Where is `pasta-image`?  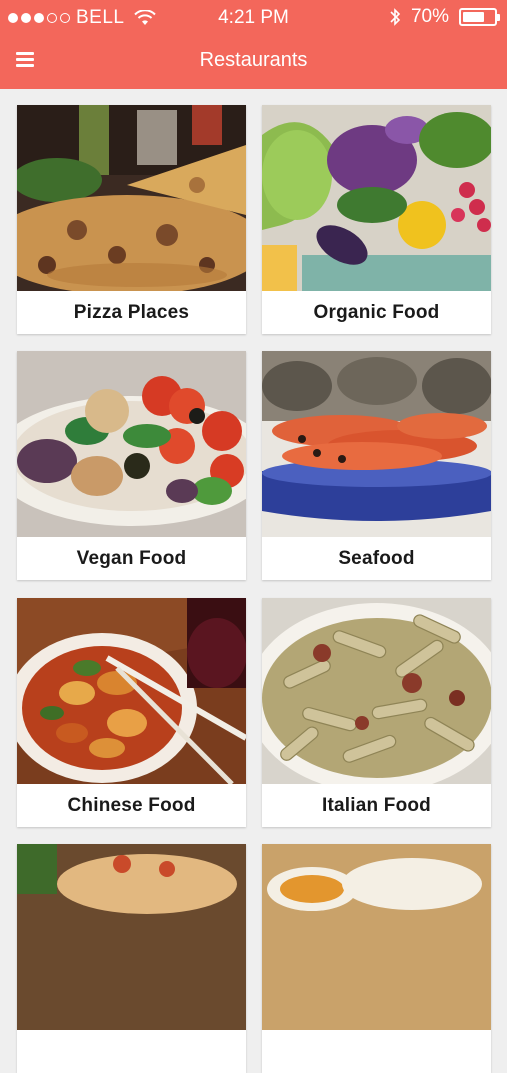 pasta-image is located at coordinates (376, 691).